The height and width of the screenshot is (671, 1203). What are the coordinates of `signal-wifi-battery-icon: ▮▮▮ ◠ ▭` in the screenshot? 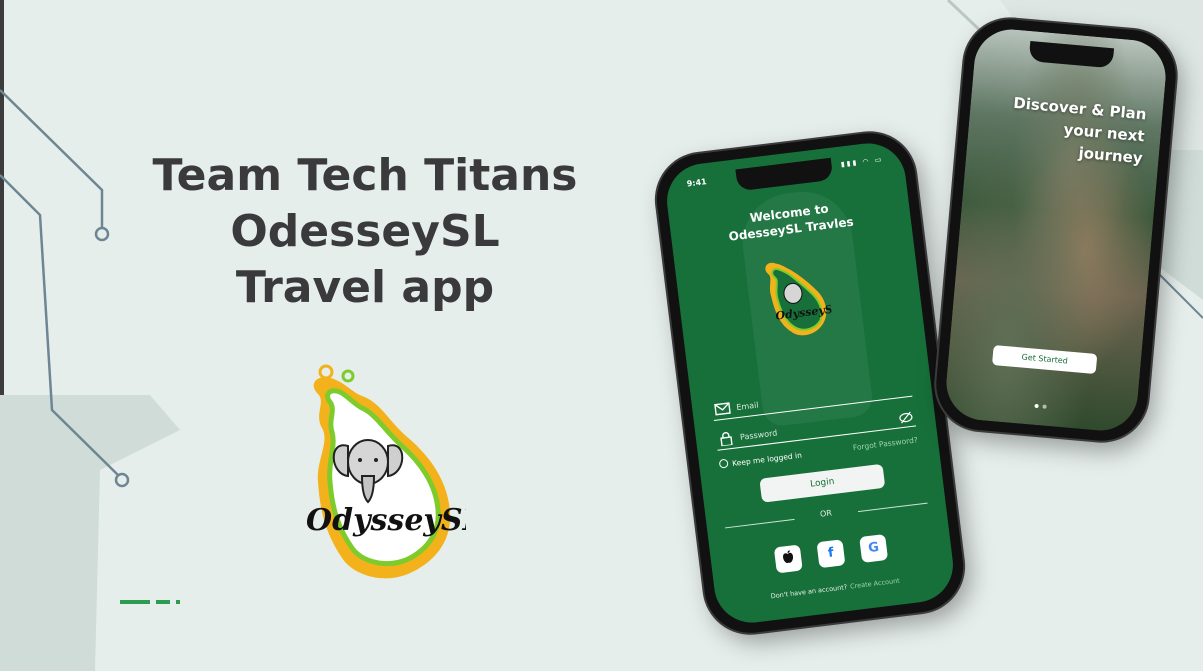 It's located at (862, 162).